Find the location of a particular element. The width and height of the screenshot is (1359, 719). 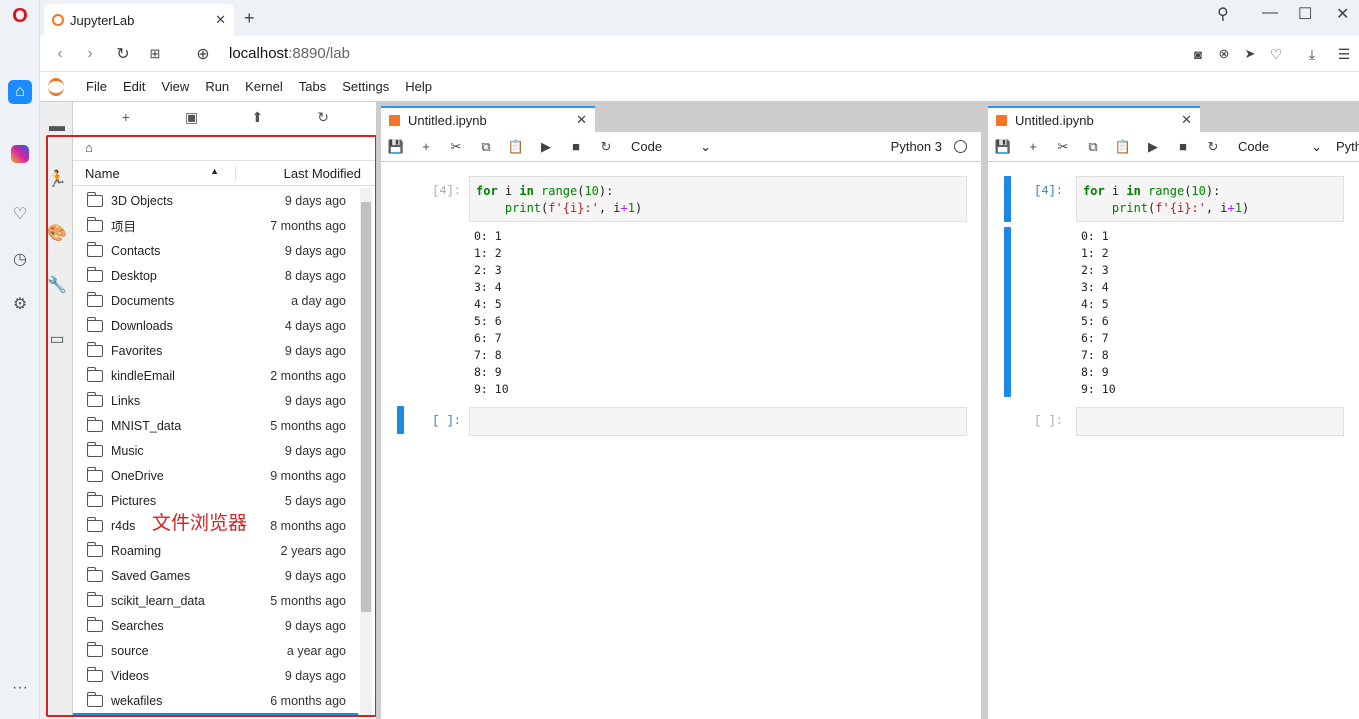

back-icon: ‹ is located at coordinates (60, 54).